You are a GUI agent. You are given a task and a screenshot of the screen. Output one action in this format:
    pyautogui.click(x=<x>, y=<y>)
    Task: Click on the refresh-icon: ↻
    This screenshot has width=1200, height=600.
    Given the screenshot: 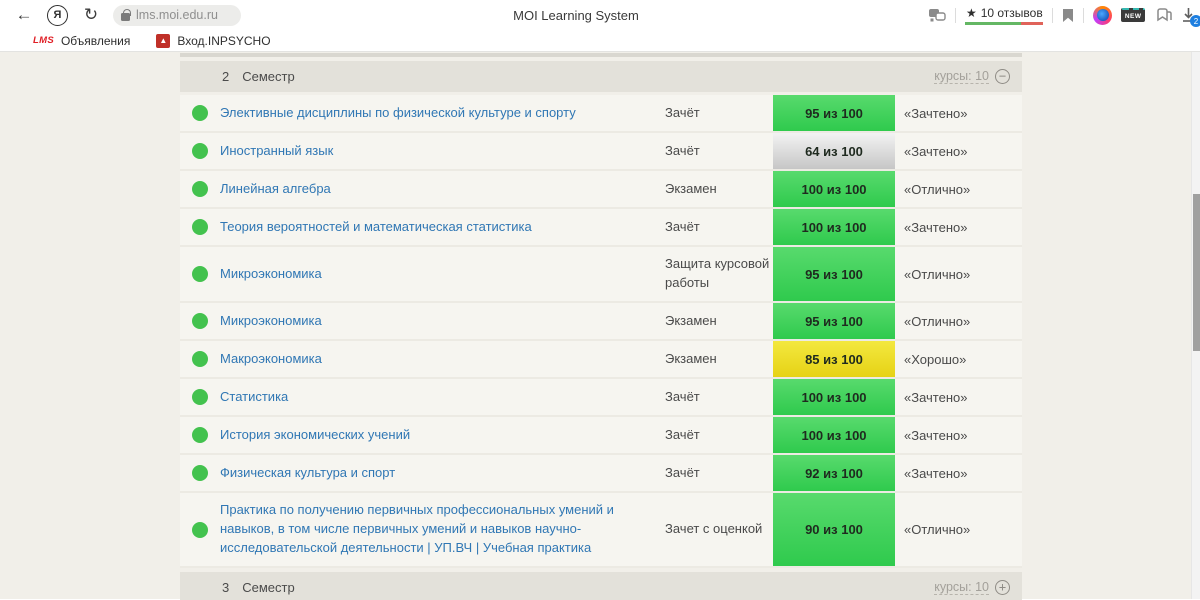 What is the action you would take?
    pyautogui.click(x=91, y=15)
    